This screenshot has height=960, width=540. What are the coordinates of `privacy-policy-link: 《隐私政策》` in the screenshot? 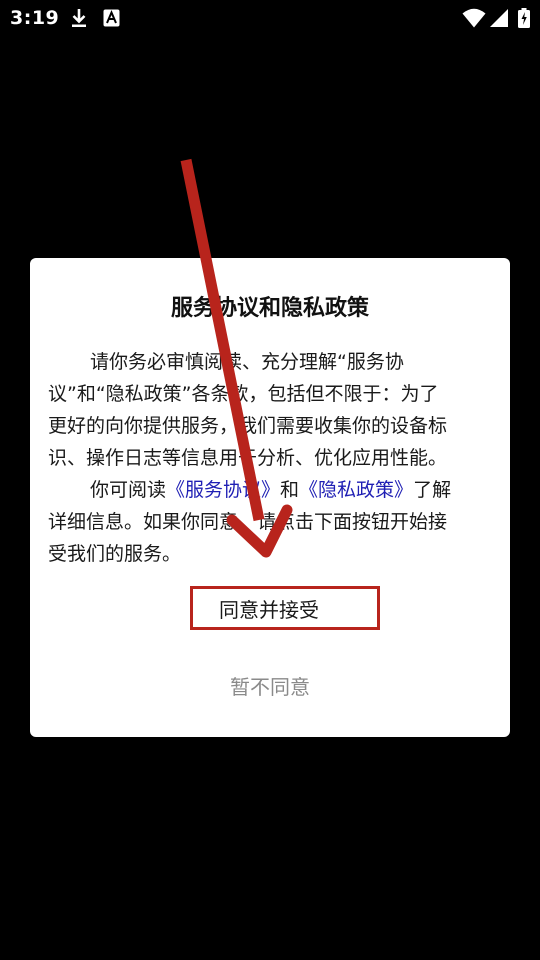 It's located at (356, 490).